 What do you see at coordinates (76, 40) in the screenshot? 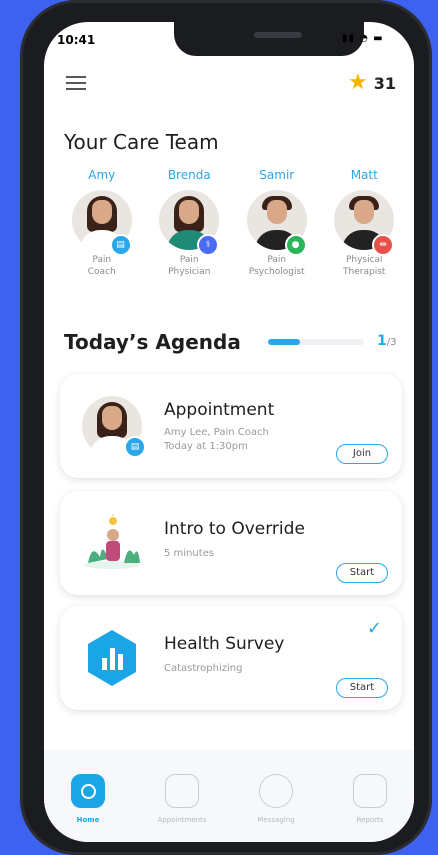
I see `status-time: 10:41` at bounding box center [76, 40].